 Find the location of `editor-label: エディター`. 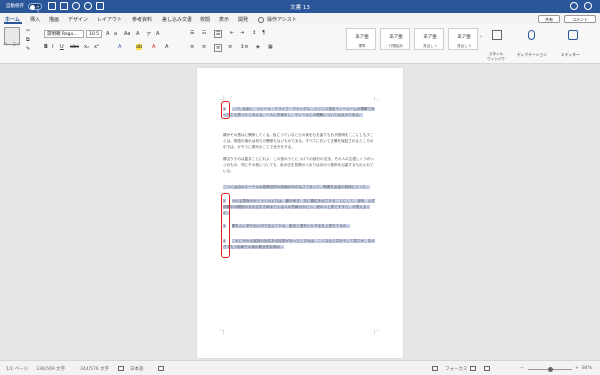

editor-label: エディター is located at coordinates (570, 55).